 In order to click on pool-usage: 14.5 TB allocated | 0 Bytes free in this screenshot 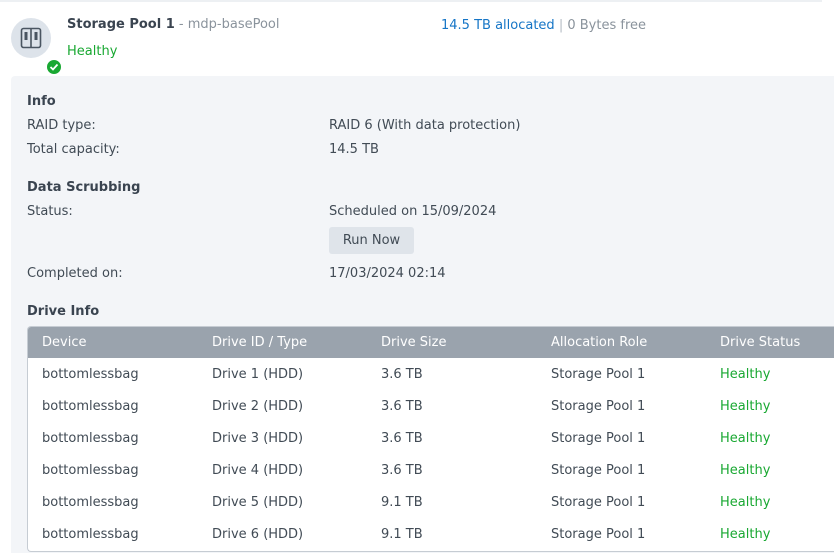, I will do `click(543, 25)`.